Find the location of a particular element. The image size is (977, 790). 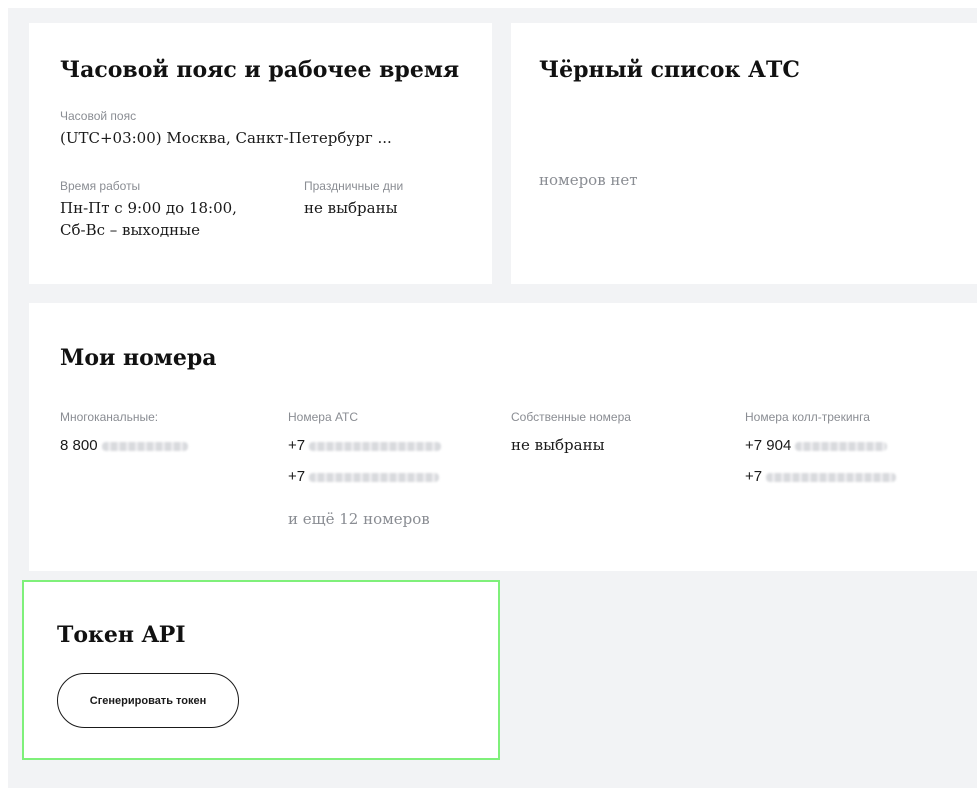

generate-token-button: Сгенерировать токен is located at coordinates (148, 700).